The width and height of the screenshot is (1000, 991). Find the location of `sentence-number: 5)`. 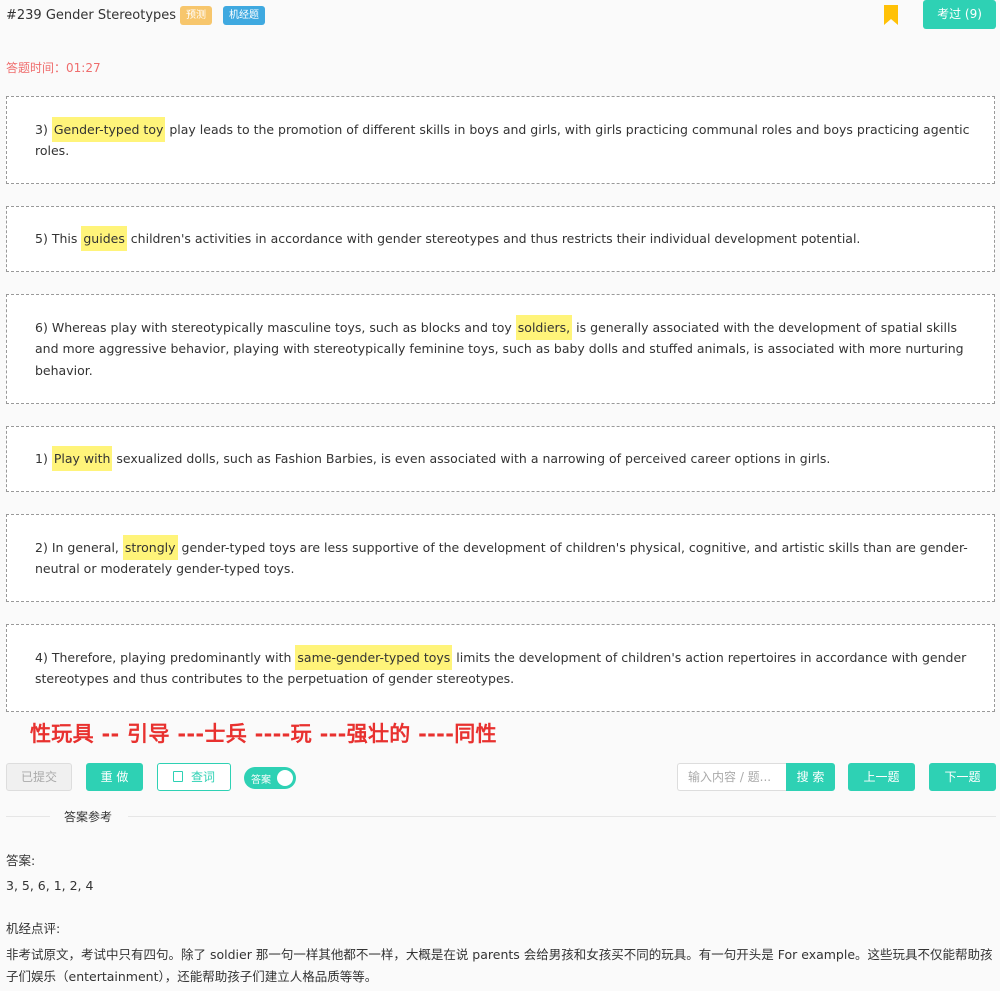

sentence-number: 5) is located at coordinates (41, 239).